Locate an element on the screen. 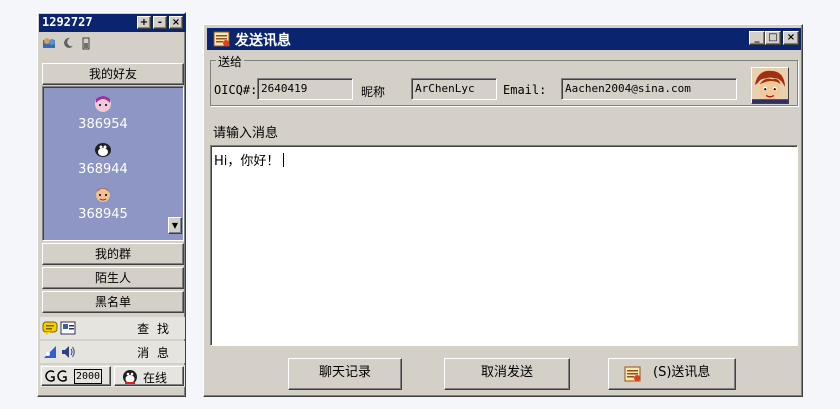  panel-close-button: × is located at coordinates (176, 22).